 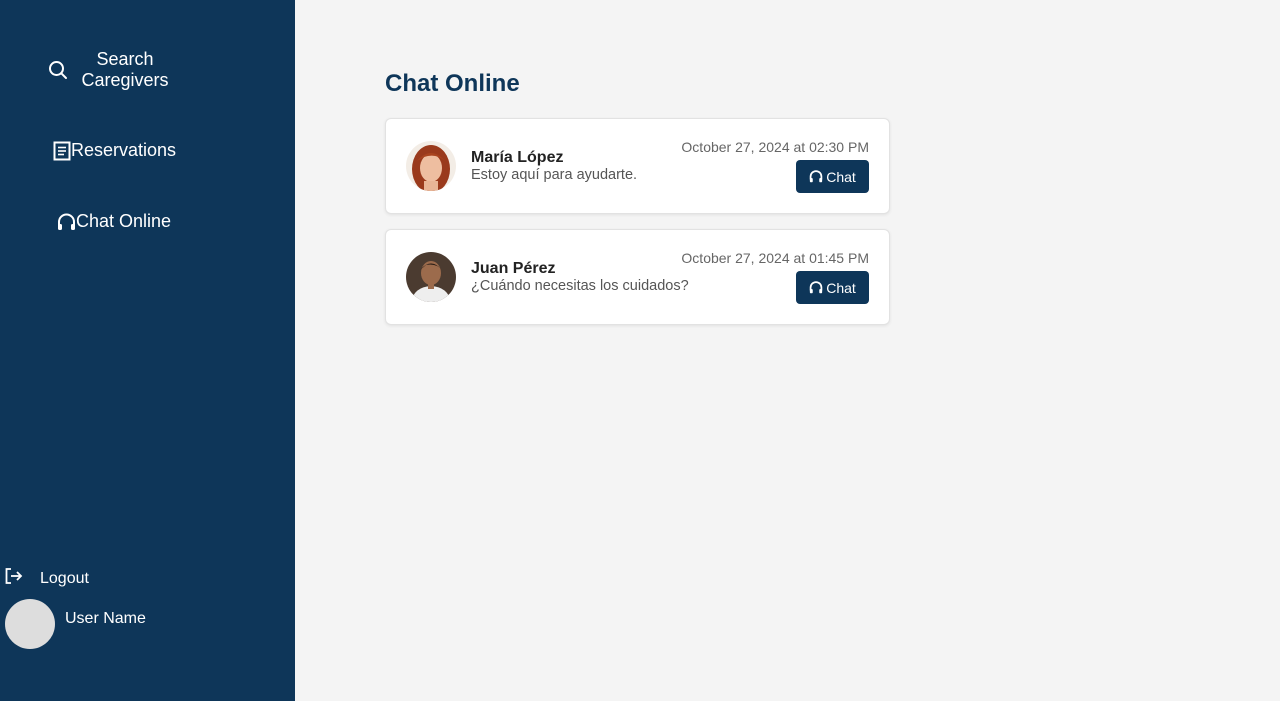 What do you see at coordinates (452, 83) in the screenshot?
I see `page-title: Chat Online` at bounding box center [452, 83].